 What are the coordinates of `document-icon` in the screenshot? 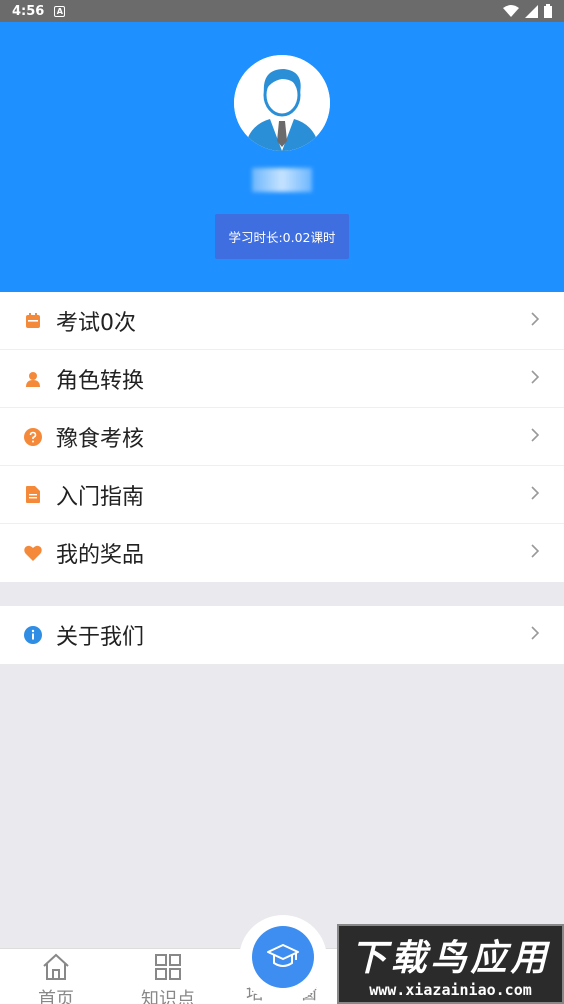 It's located at (33, 495).